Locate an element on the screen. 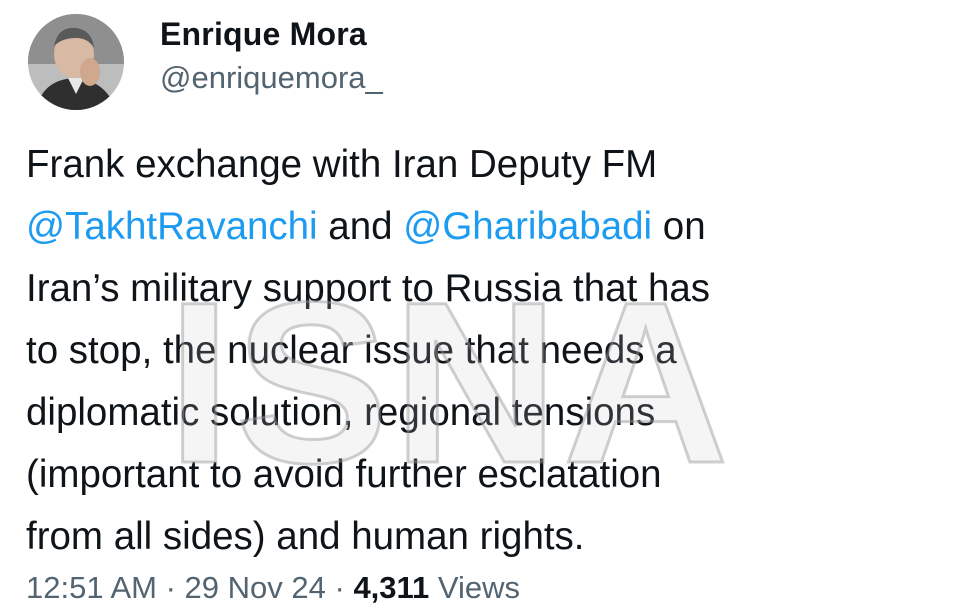 Image resolution: width=960 pixels, height=614 pixels. author-block: Enrique Mora @enriquemora_ is located at coordinates (271, 56).